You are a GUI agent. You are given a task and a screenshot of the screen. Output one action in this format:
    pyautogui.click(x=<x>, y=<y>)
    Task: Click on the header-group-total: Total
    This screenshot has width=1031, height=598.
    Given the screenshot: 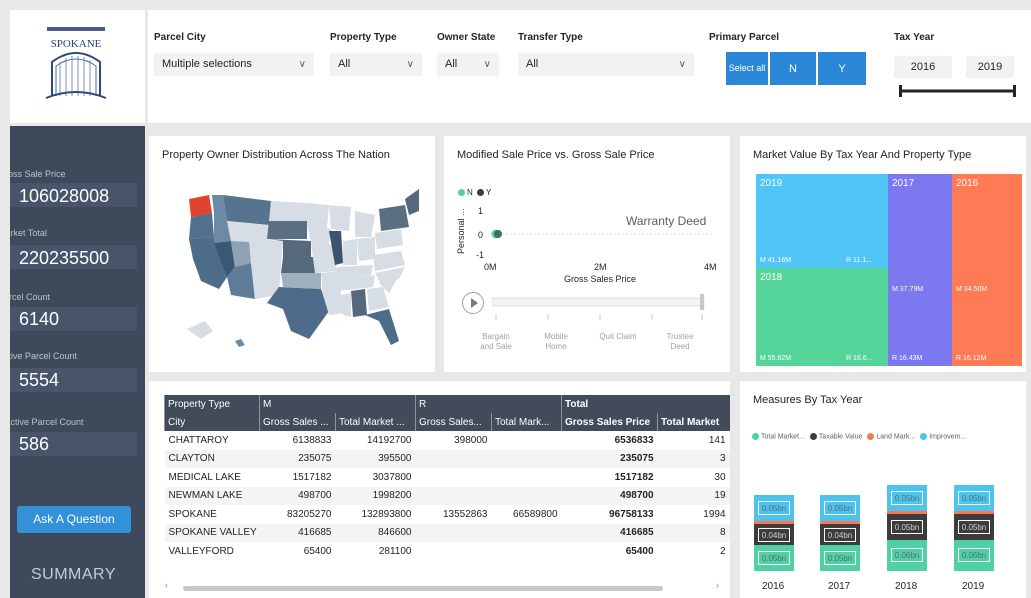 What is the action you would take?
    pyautogui.click(x=645, y=404)
    